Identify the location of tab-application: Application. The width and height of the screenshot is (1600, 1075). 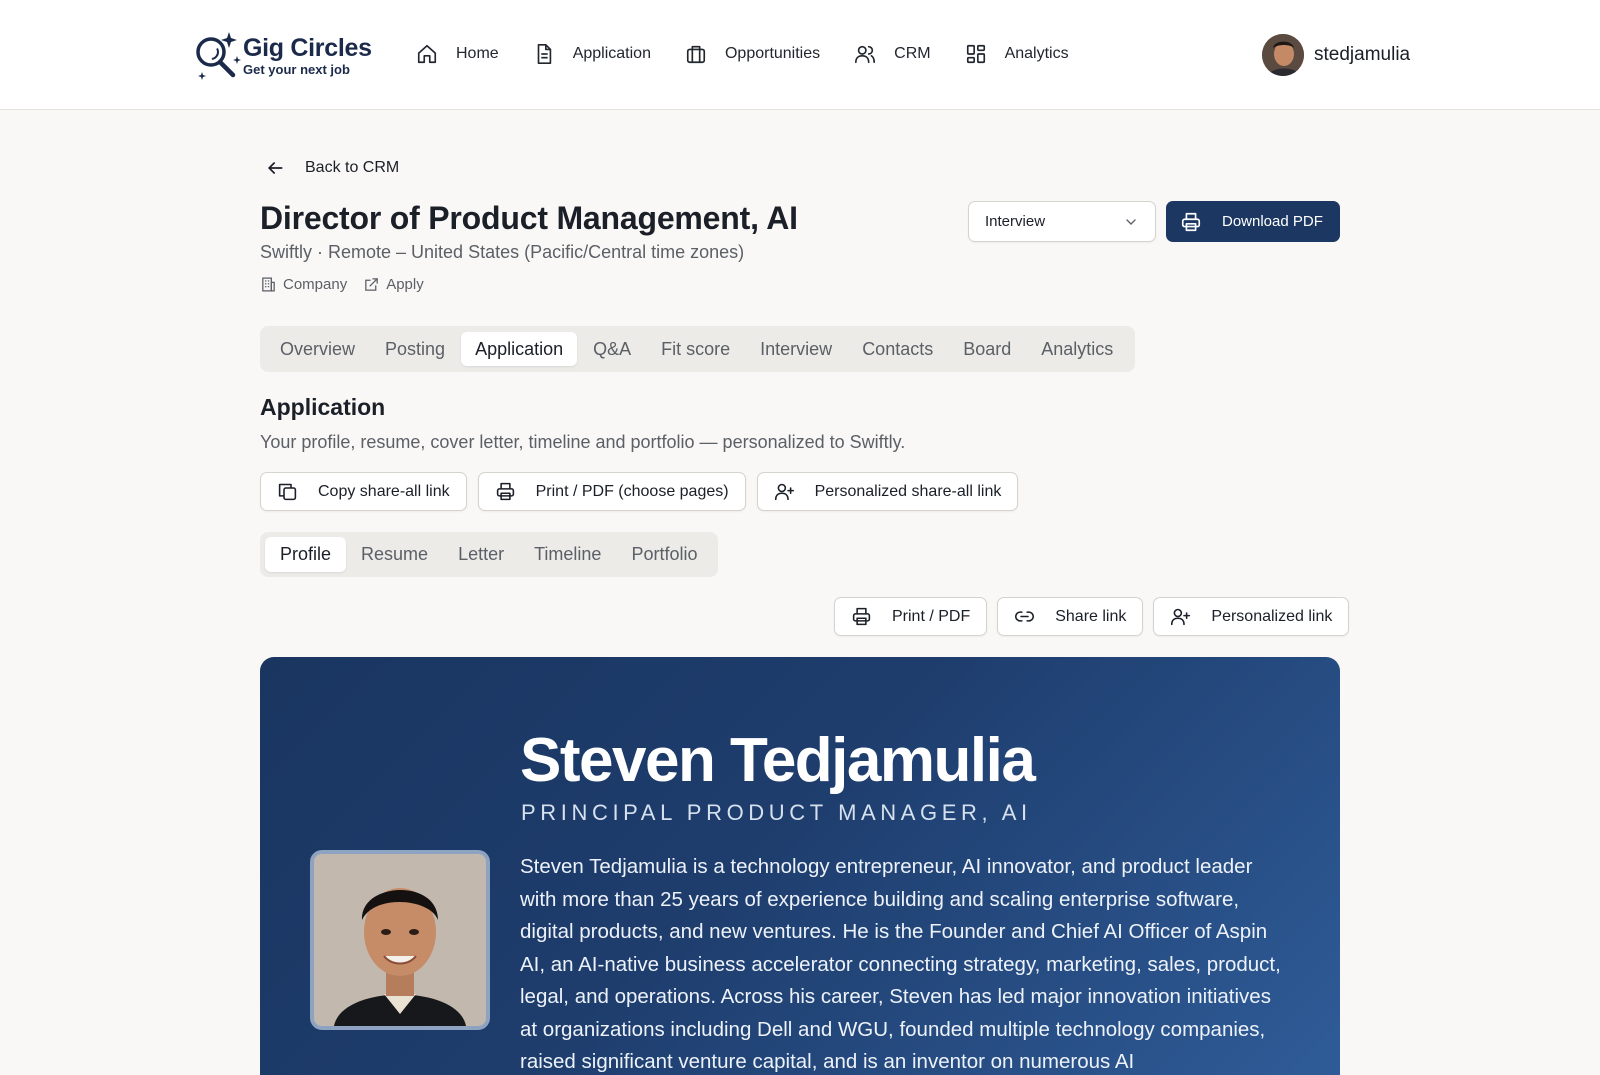
(519, 349).